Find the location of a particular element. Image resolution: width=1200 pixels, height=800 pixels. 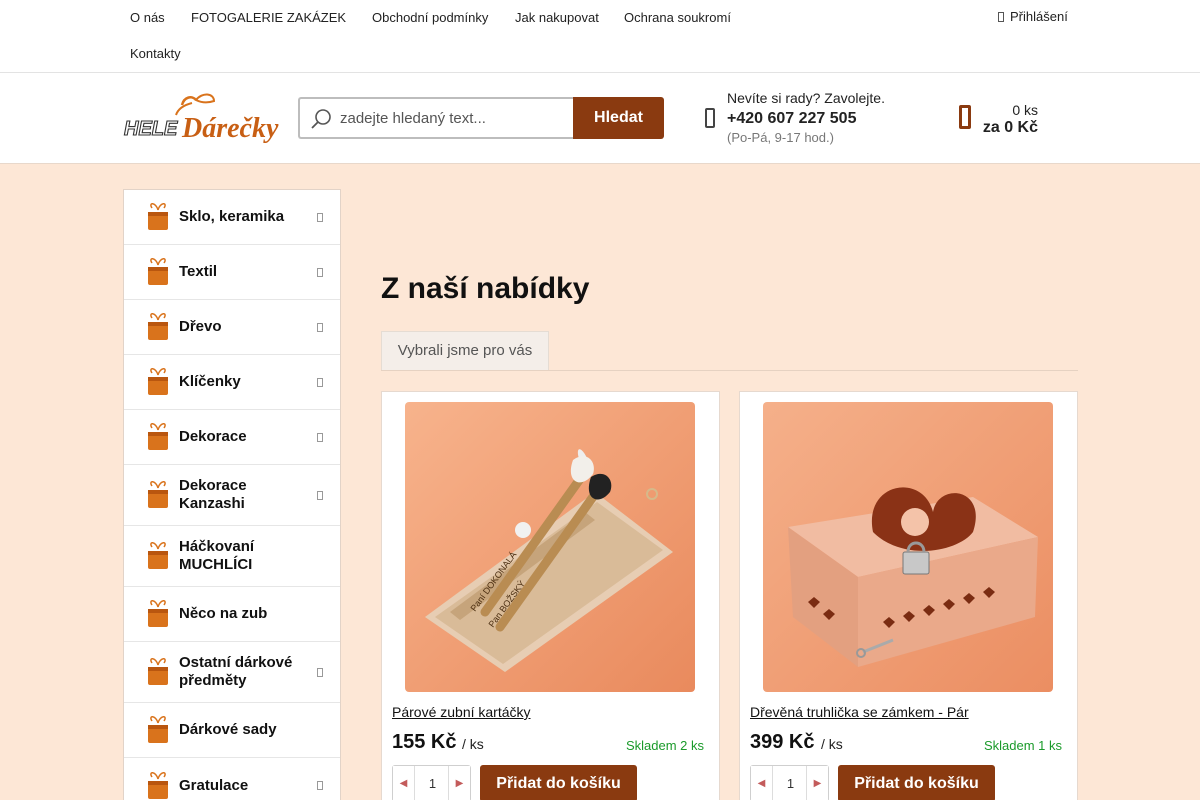

category-item-greetings: Gratulace is located at coordinates (232, 779).